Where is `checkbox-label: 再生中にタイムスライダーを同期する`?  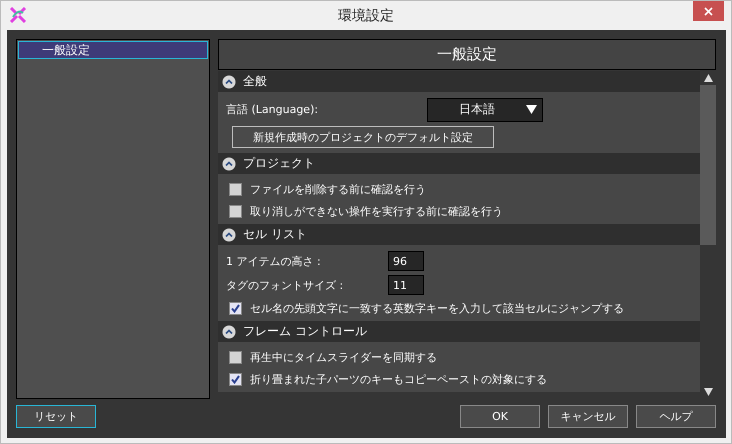
checkbox-label: 再生中にタイムスライダーを同期する is located at coordinates (343, 357).